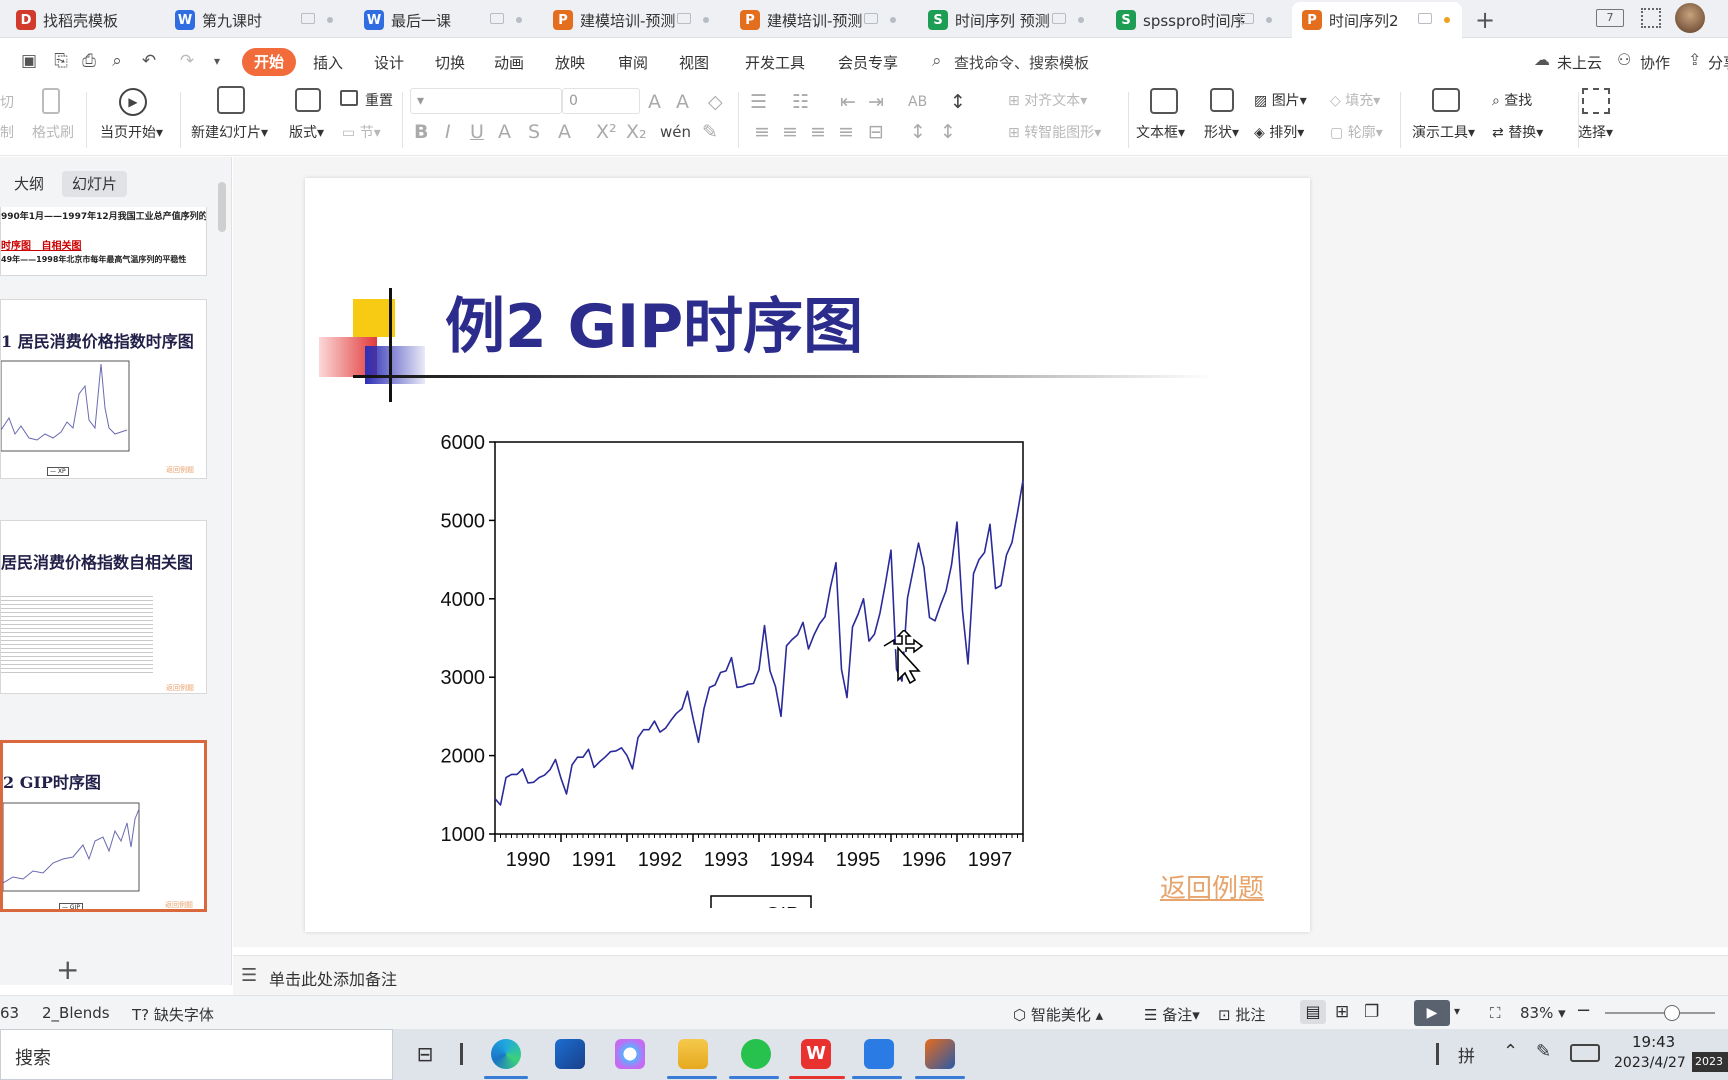 This screenshot has width=1728, height=1080. Describe the element at coordinates (229, 132) in the screenshot. I see `new-slide-button: 新建幻灯片▾` at that location.